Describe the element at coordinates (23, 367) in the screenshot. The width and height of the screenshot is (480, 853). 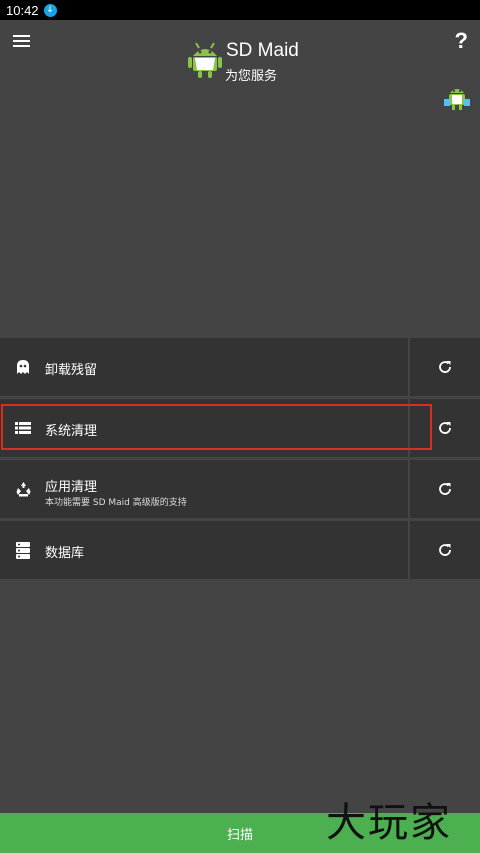
I see `ghost-icon` at that location.